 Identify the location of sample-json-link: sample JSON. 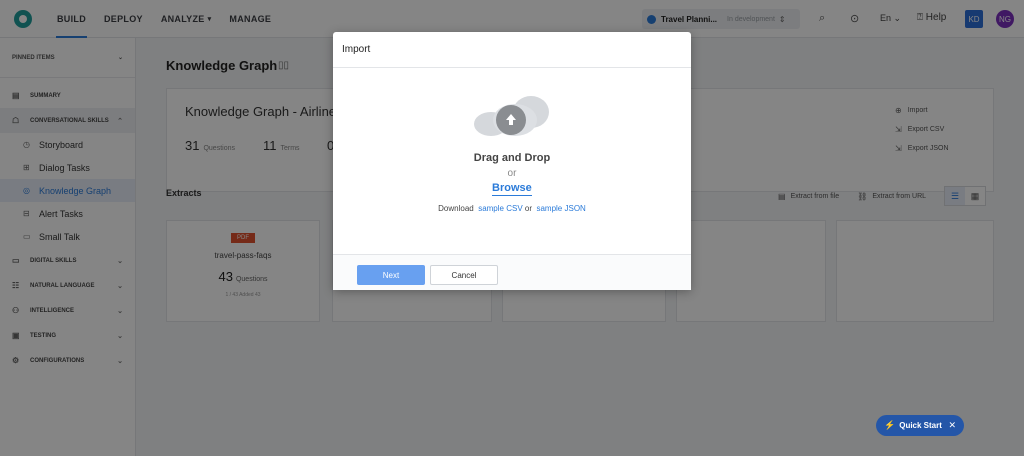
(560, 208).